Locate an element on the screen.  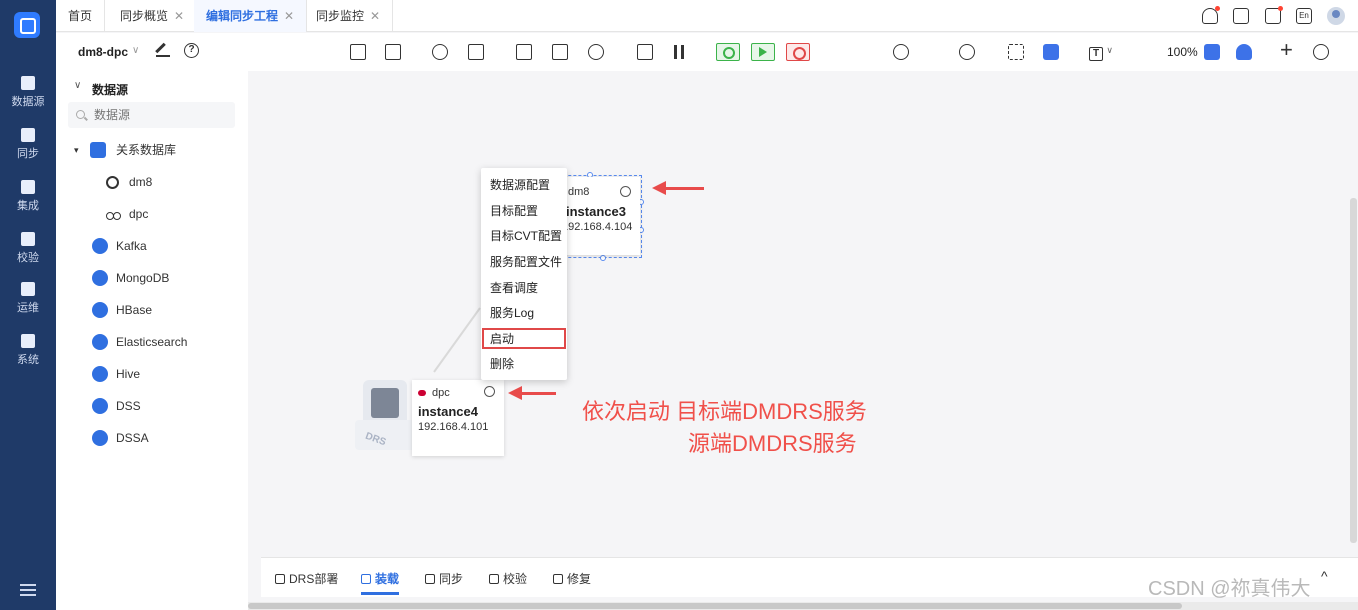
resize-handle is located at coordinates (603, 258).